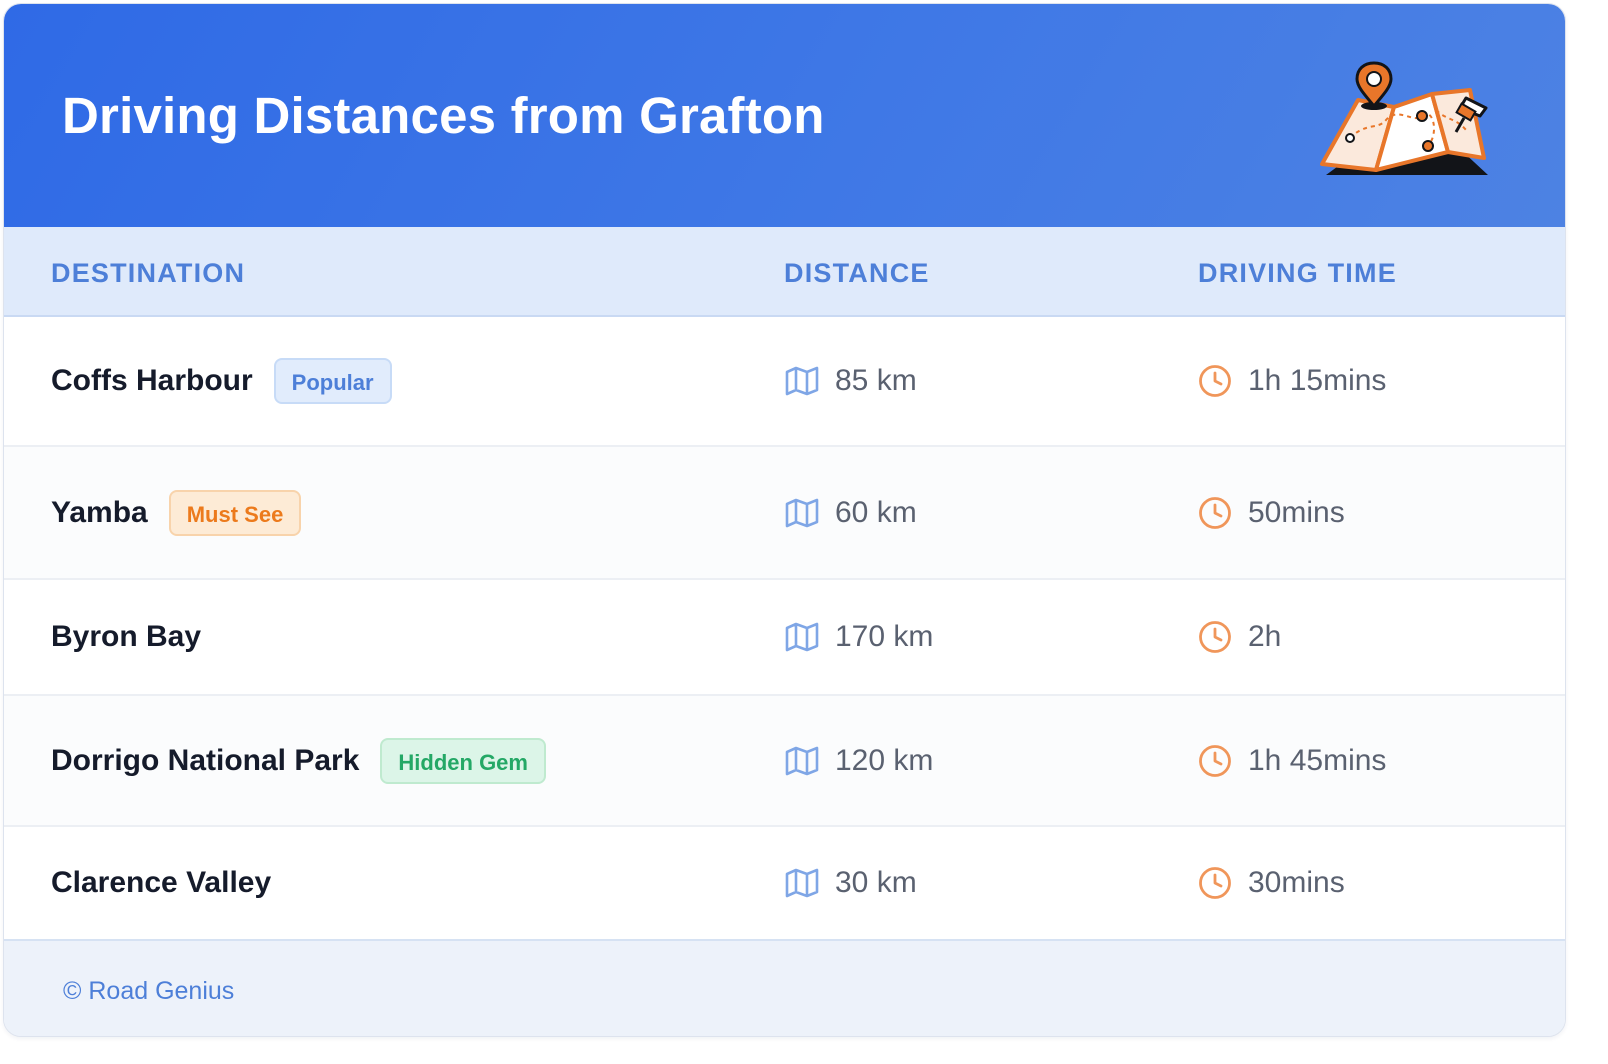  What do you see at coordinates (784, 883) in the screenshot?
I see `table-row: Clarence Valley 30 km 30mins` at bounding box center [784, 883].